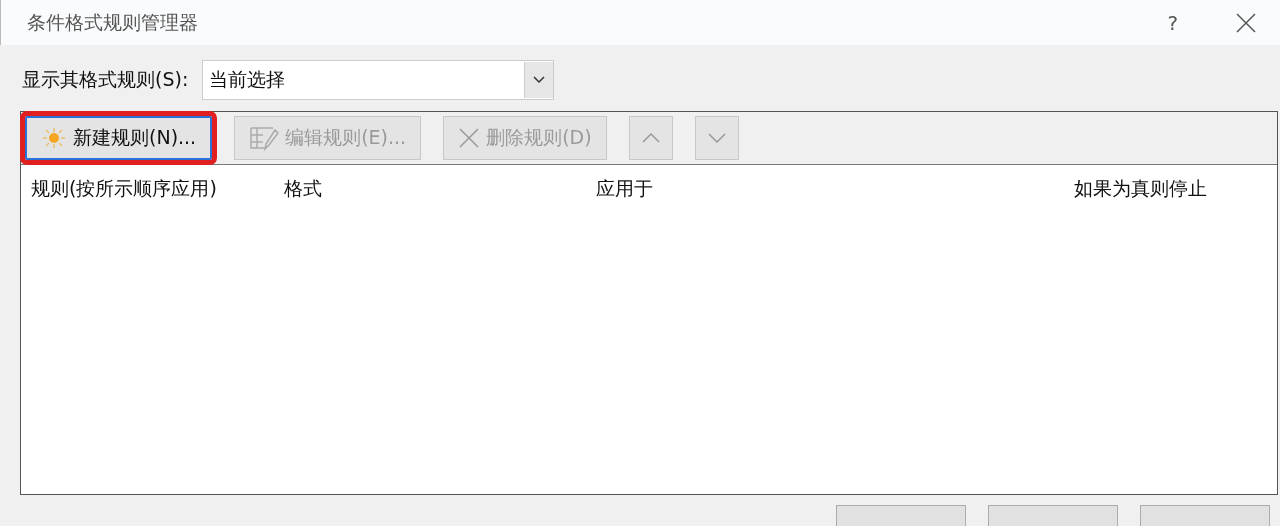  I want to click on window-title: 条件格式规则管理器, so click(113, 22).